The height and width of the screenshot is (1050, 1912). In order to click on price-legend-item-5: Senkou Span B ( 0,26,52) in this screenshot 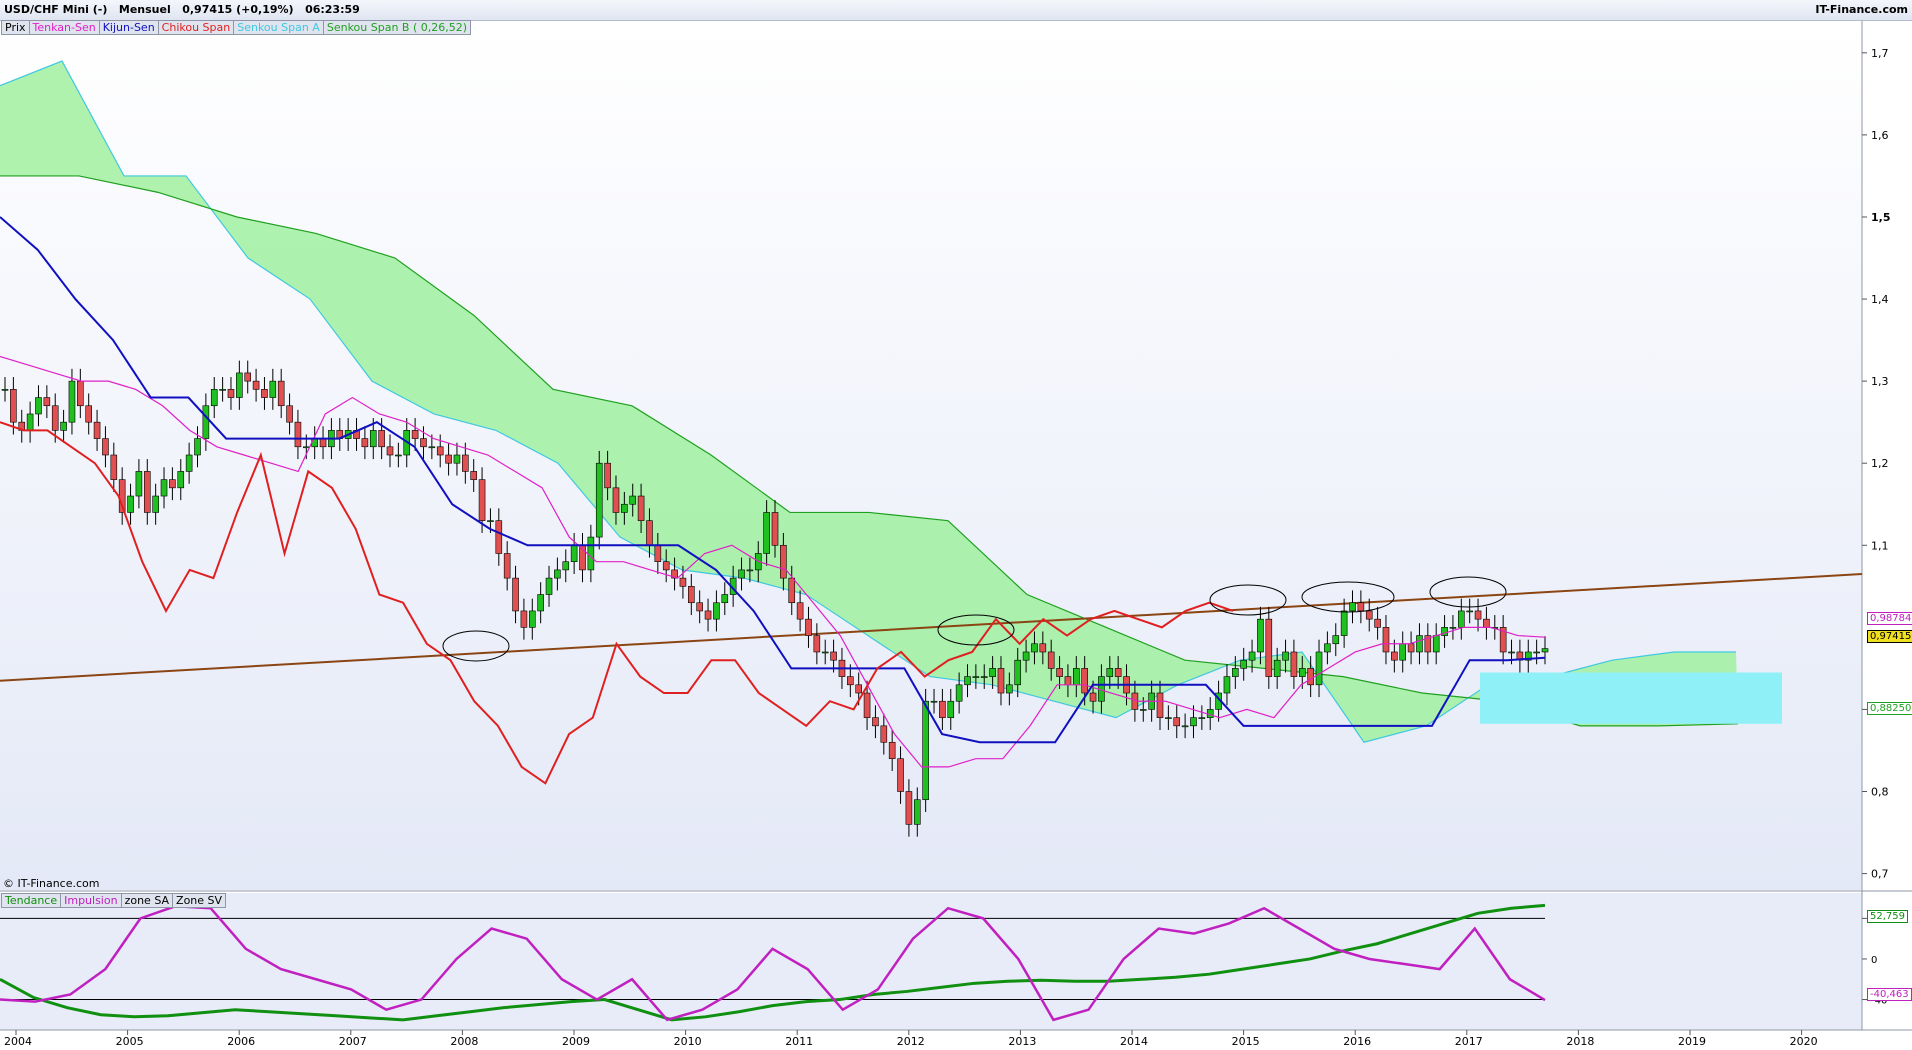, I will do `click(397, 27)`.